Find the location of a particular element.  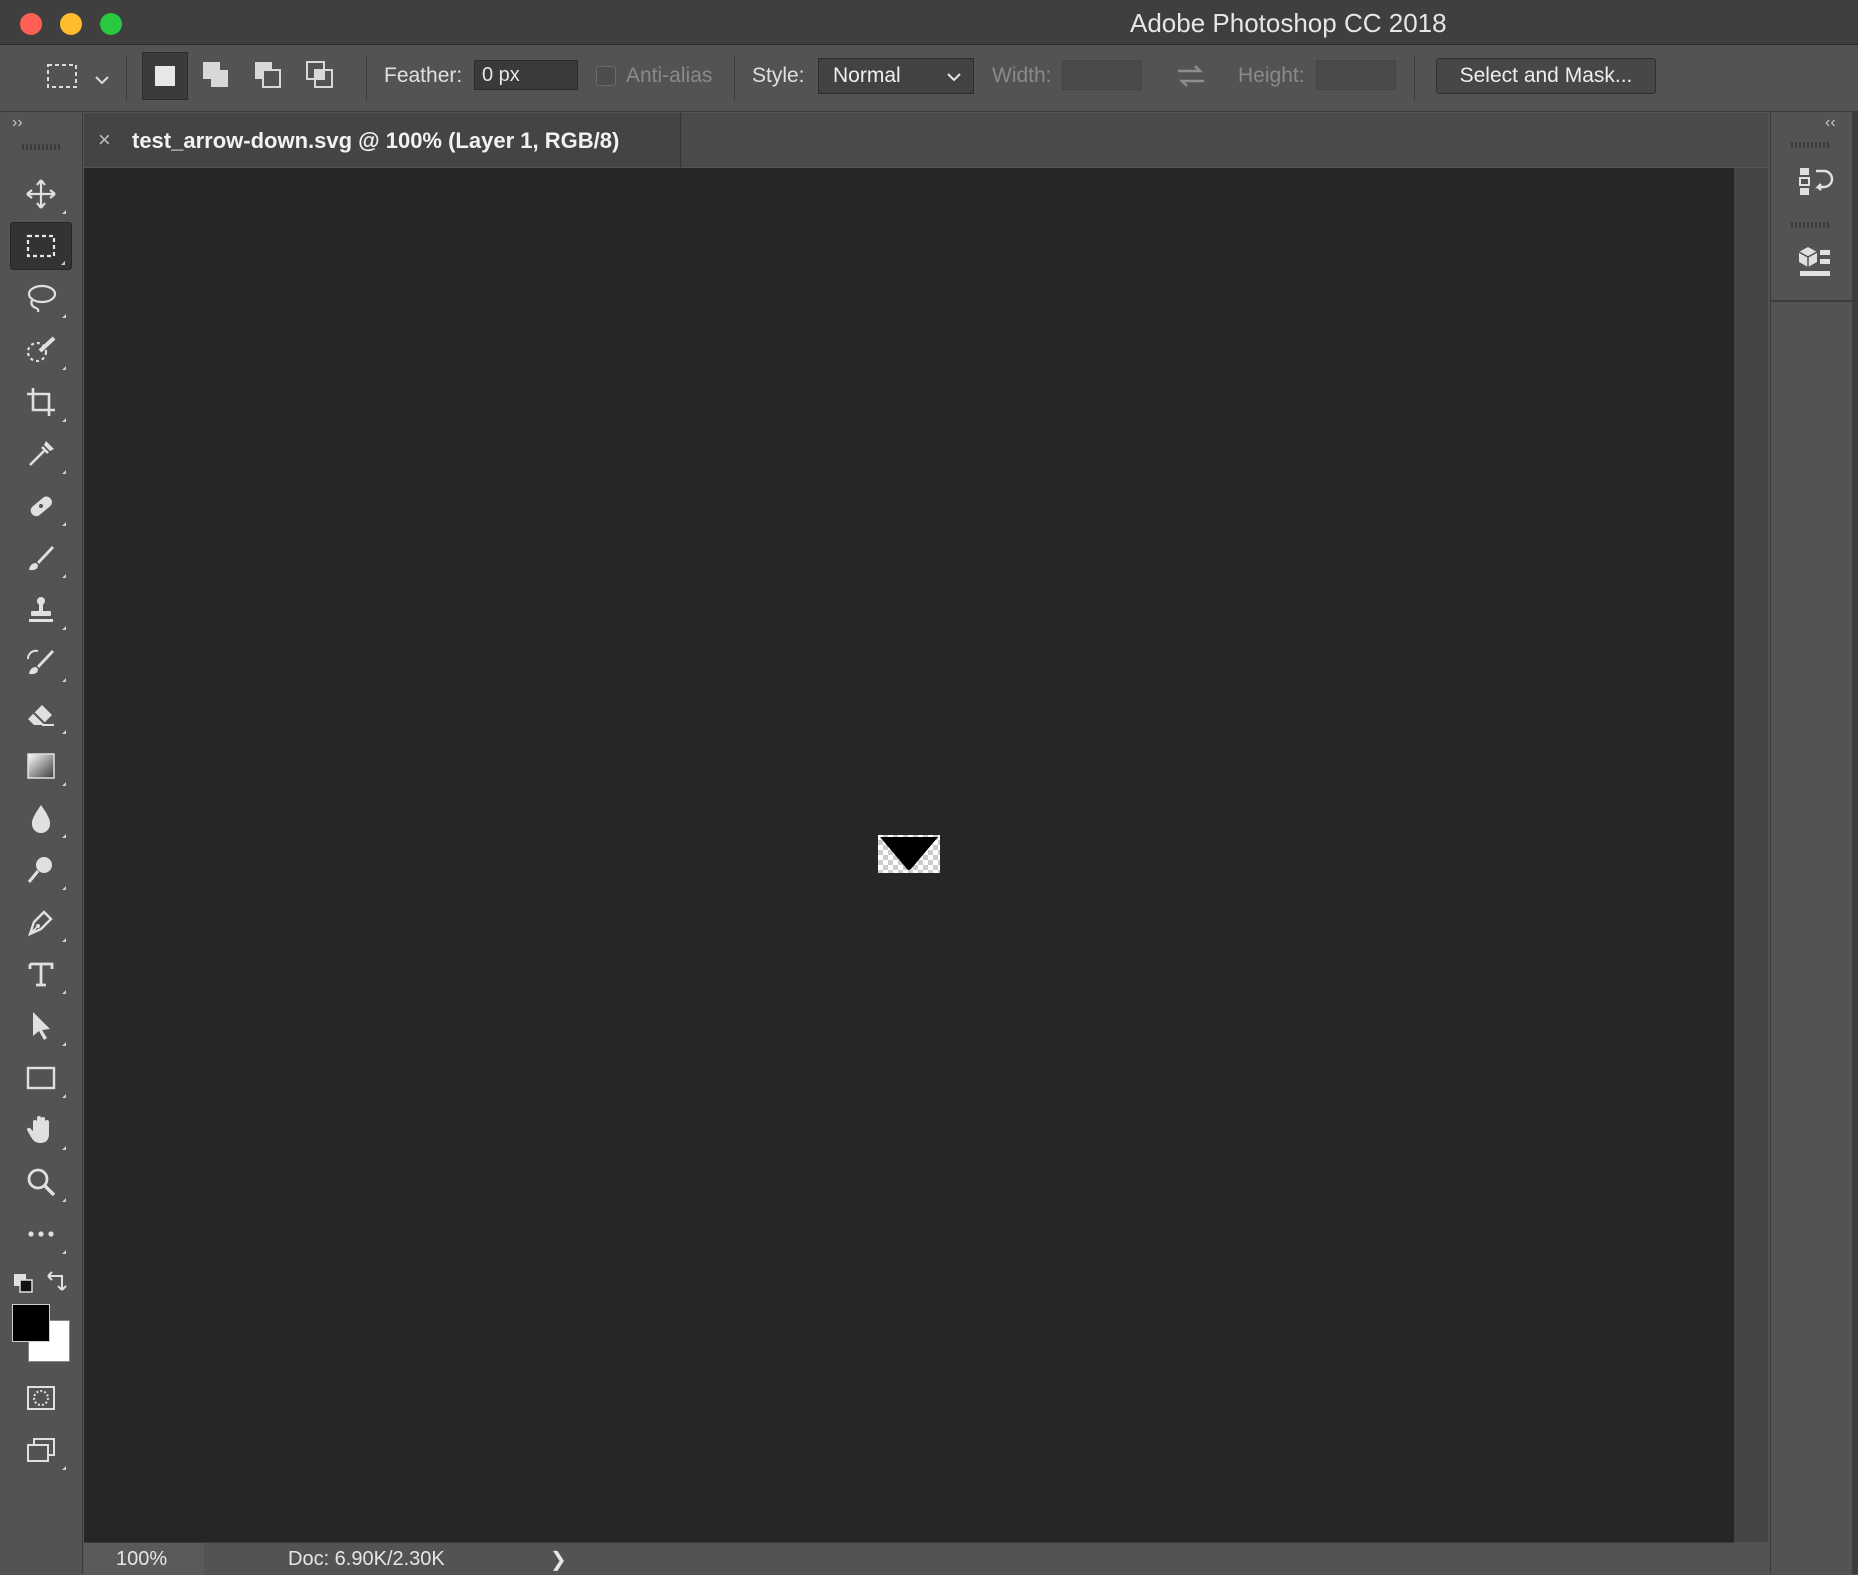

history-panel-button is located at coordinates (1815, 182).